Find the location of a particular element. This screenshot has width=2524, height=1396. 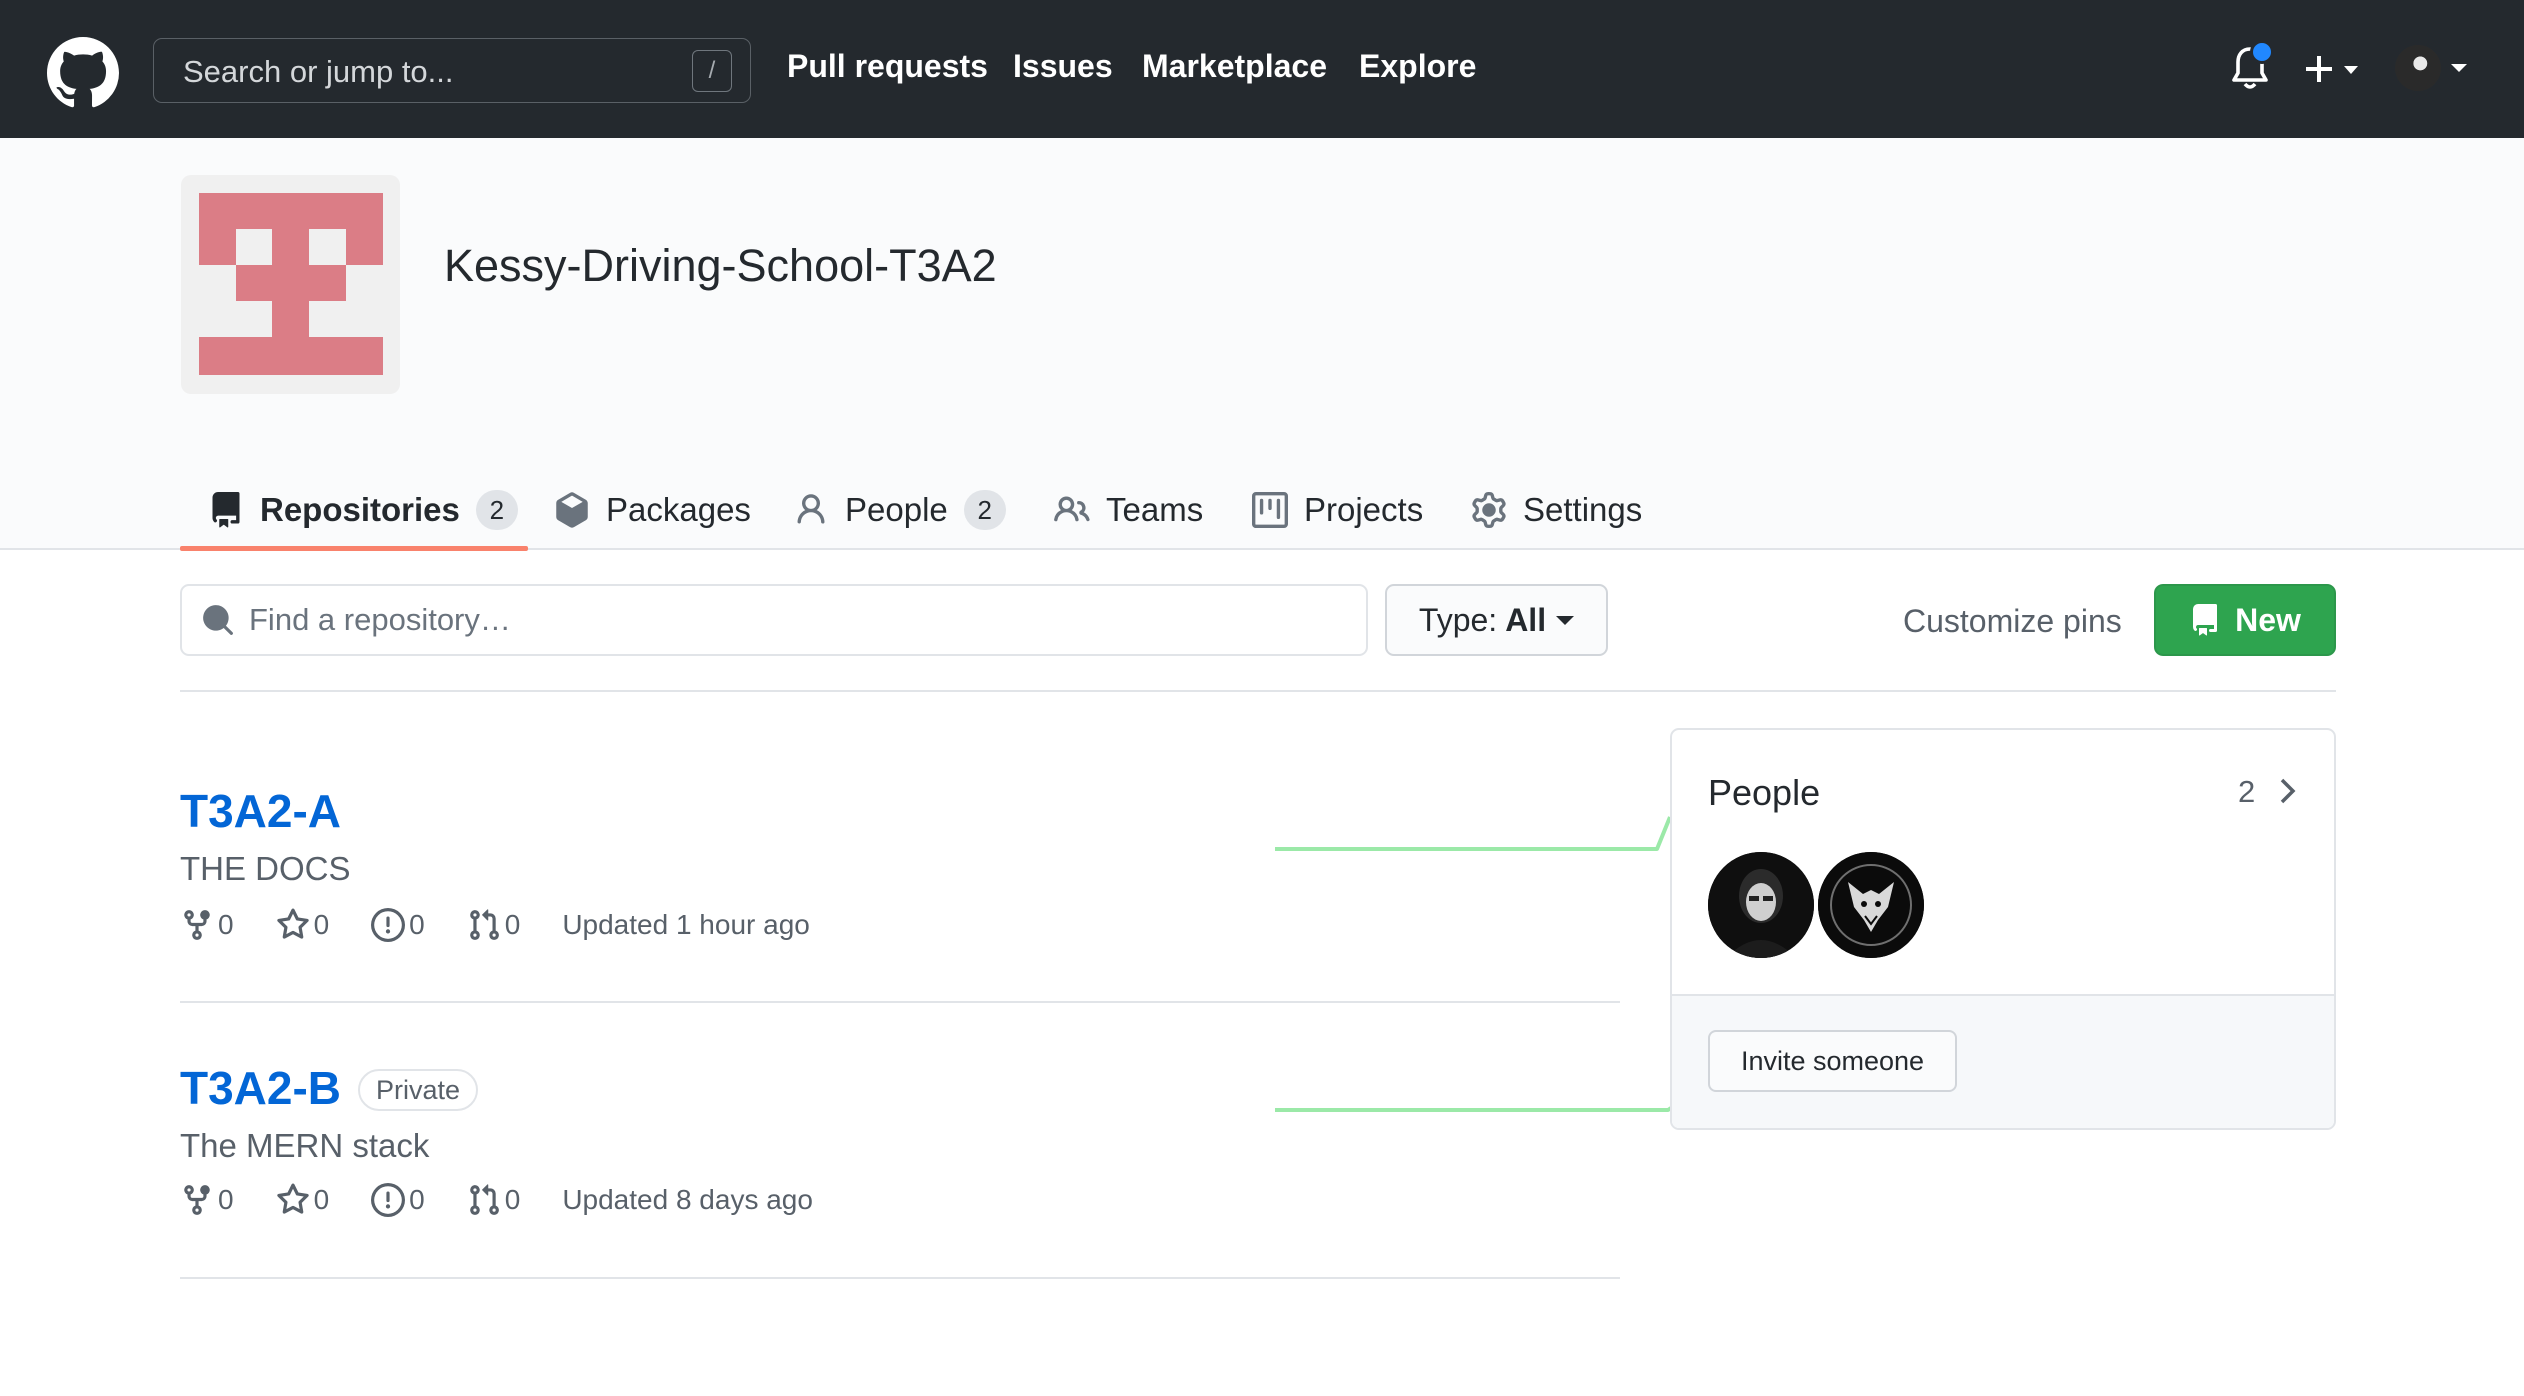

nav-pull-requests: Pull requests is located at coordinates (887, 66).